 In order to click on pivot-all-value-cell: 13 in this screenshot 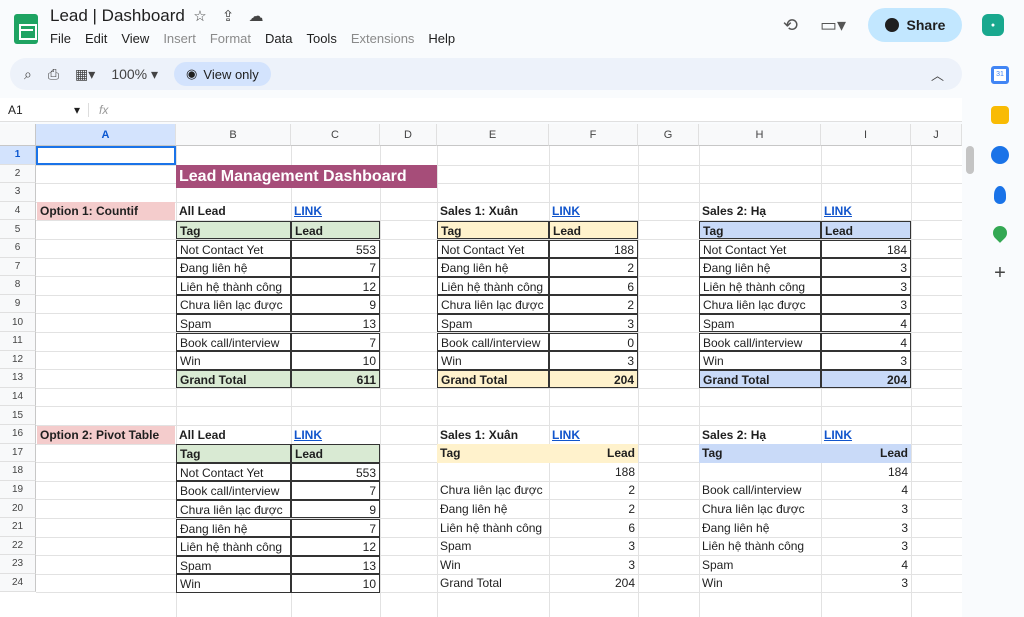, I will do `click(335, 565)`.